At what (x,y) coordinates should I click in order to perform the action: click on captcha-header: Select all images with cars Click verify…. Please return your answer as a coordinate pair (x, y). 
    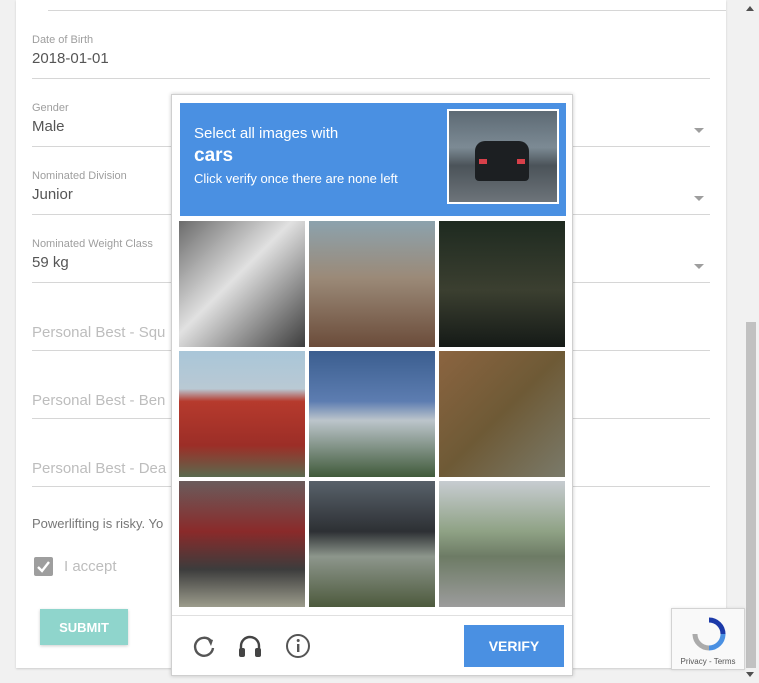
    Looking at the image, I should click on (373, 159).